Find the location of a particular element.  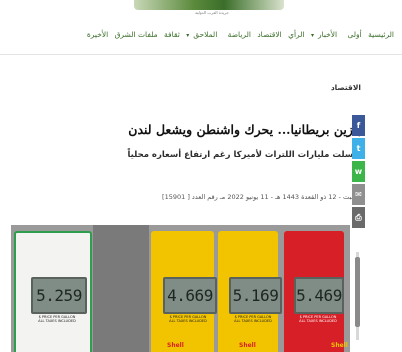

nav-item-opinion: الرأي is located at coordinates (296, 34).